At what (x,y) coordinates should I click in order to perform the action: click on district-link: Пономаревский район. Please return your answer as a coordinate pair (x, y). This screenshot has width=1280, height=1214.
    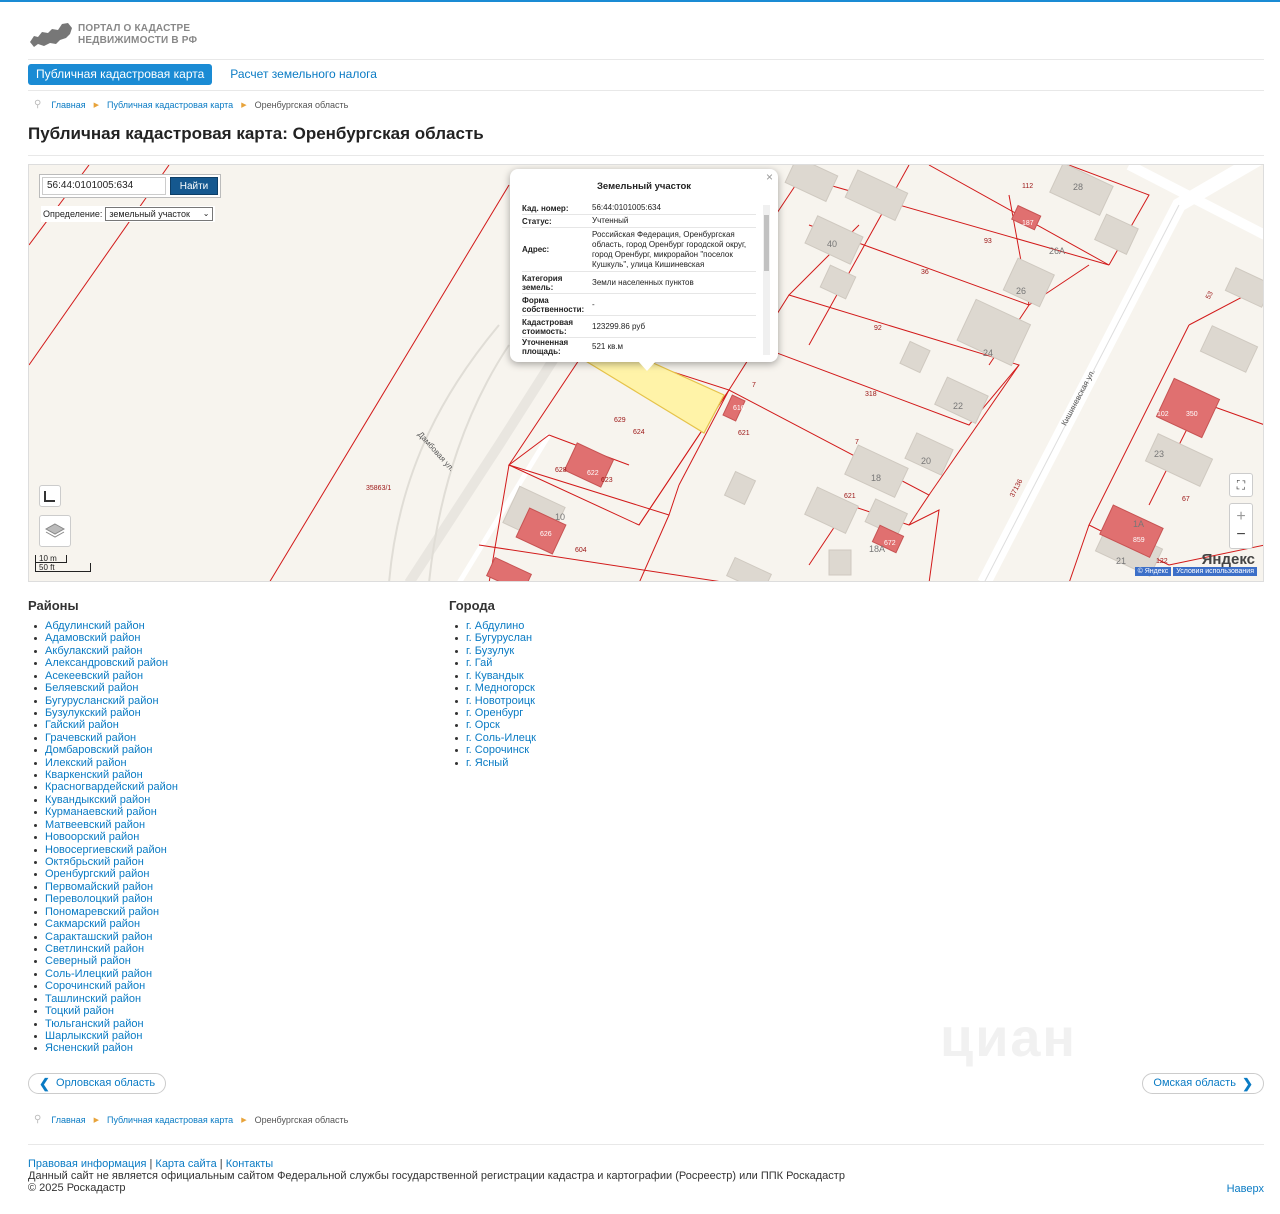
    Looking at the image, I should click on (103, 912).